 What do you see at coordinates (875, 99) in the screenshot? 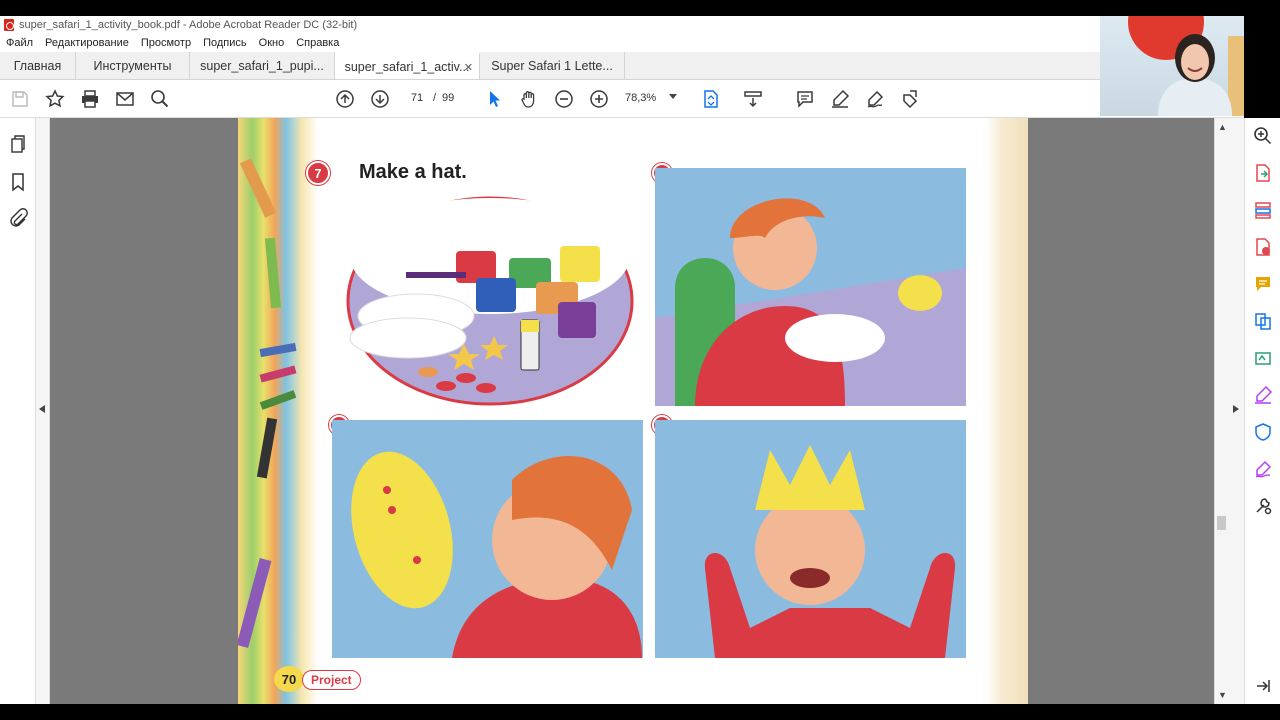
I see `sign-icon` at bounding box center [875, 99].